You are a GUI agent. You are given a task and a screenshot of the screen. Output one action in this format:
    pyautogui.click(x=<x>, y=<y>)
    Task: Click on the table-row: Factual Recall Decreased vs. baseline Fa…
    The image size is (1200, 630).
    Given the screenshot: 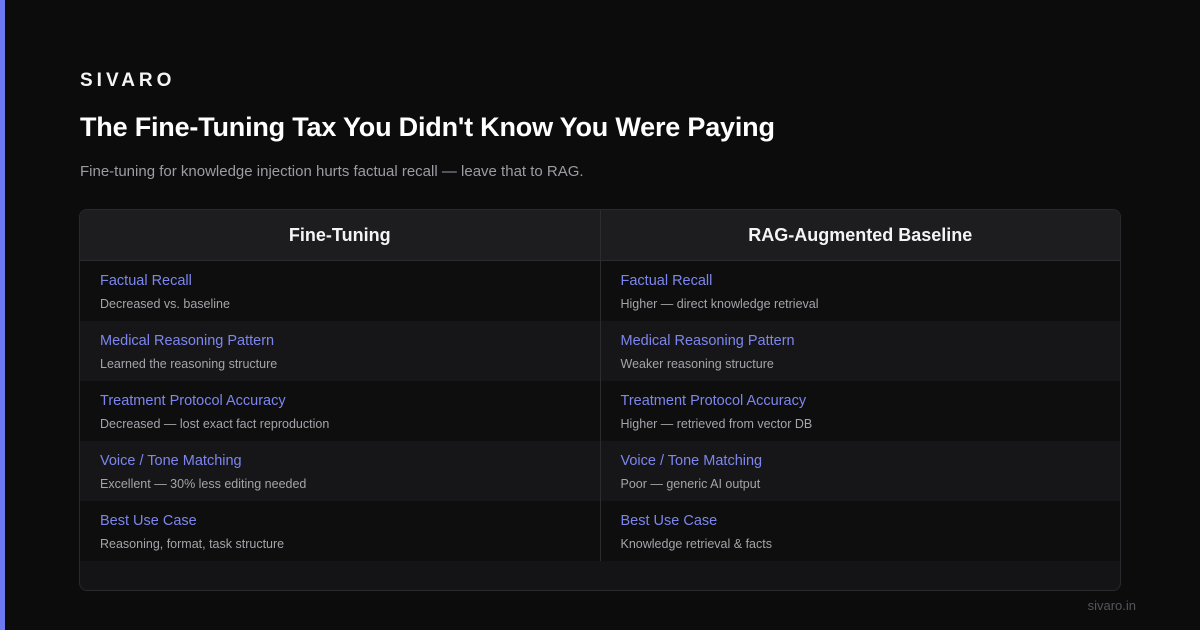 What is the action you would take?
    pyautogui.click(x=600, y=291)
    